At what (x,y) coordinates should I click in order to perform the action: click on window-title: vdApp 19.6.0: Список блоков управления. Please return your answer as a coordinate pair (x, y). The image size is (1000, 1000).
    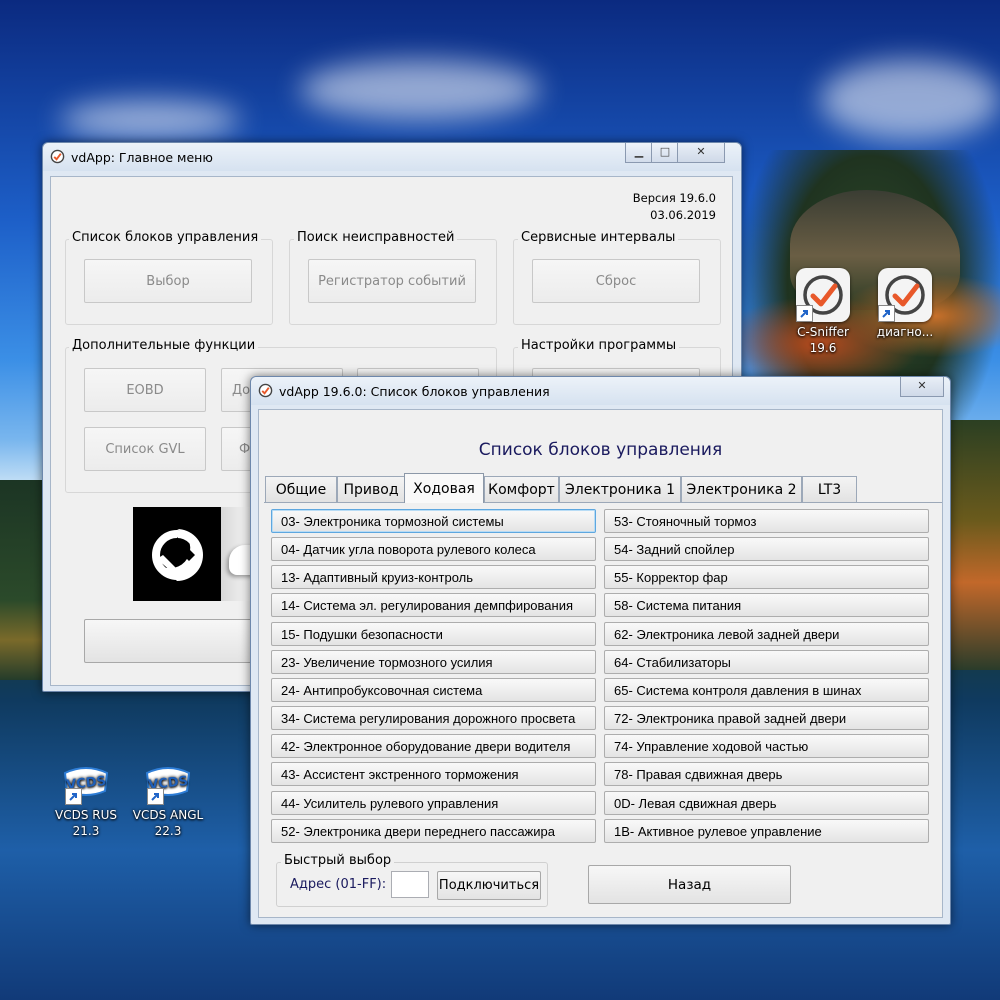
    Looking at the image, I should click on (414, 391).